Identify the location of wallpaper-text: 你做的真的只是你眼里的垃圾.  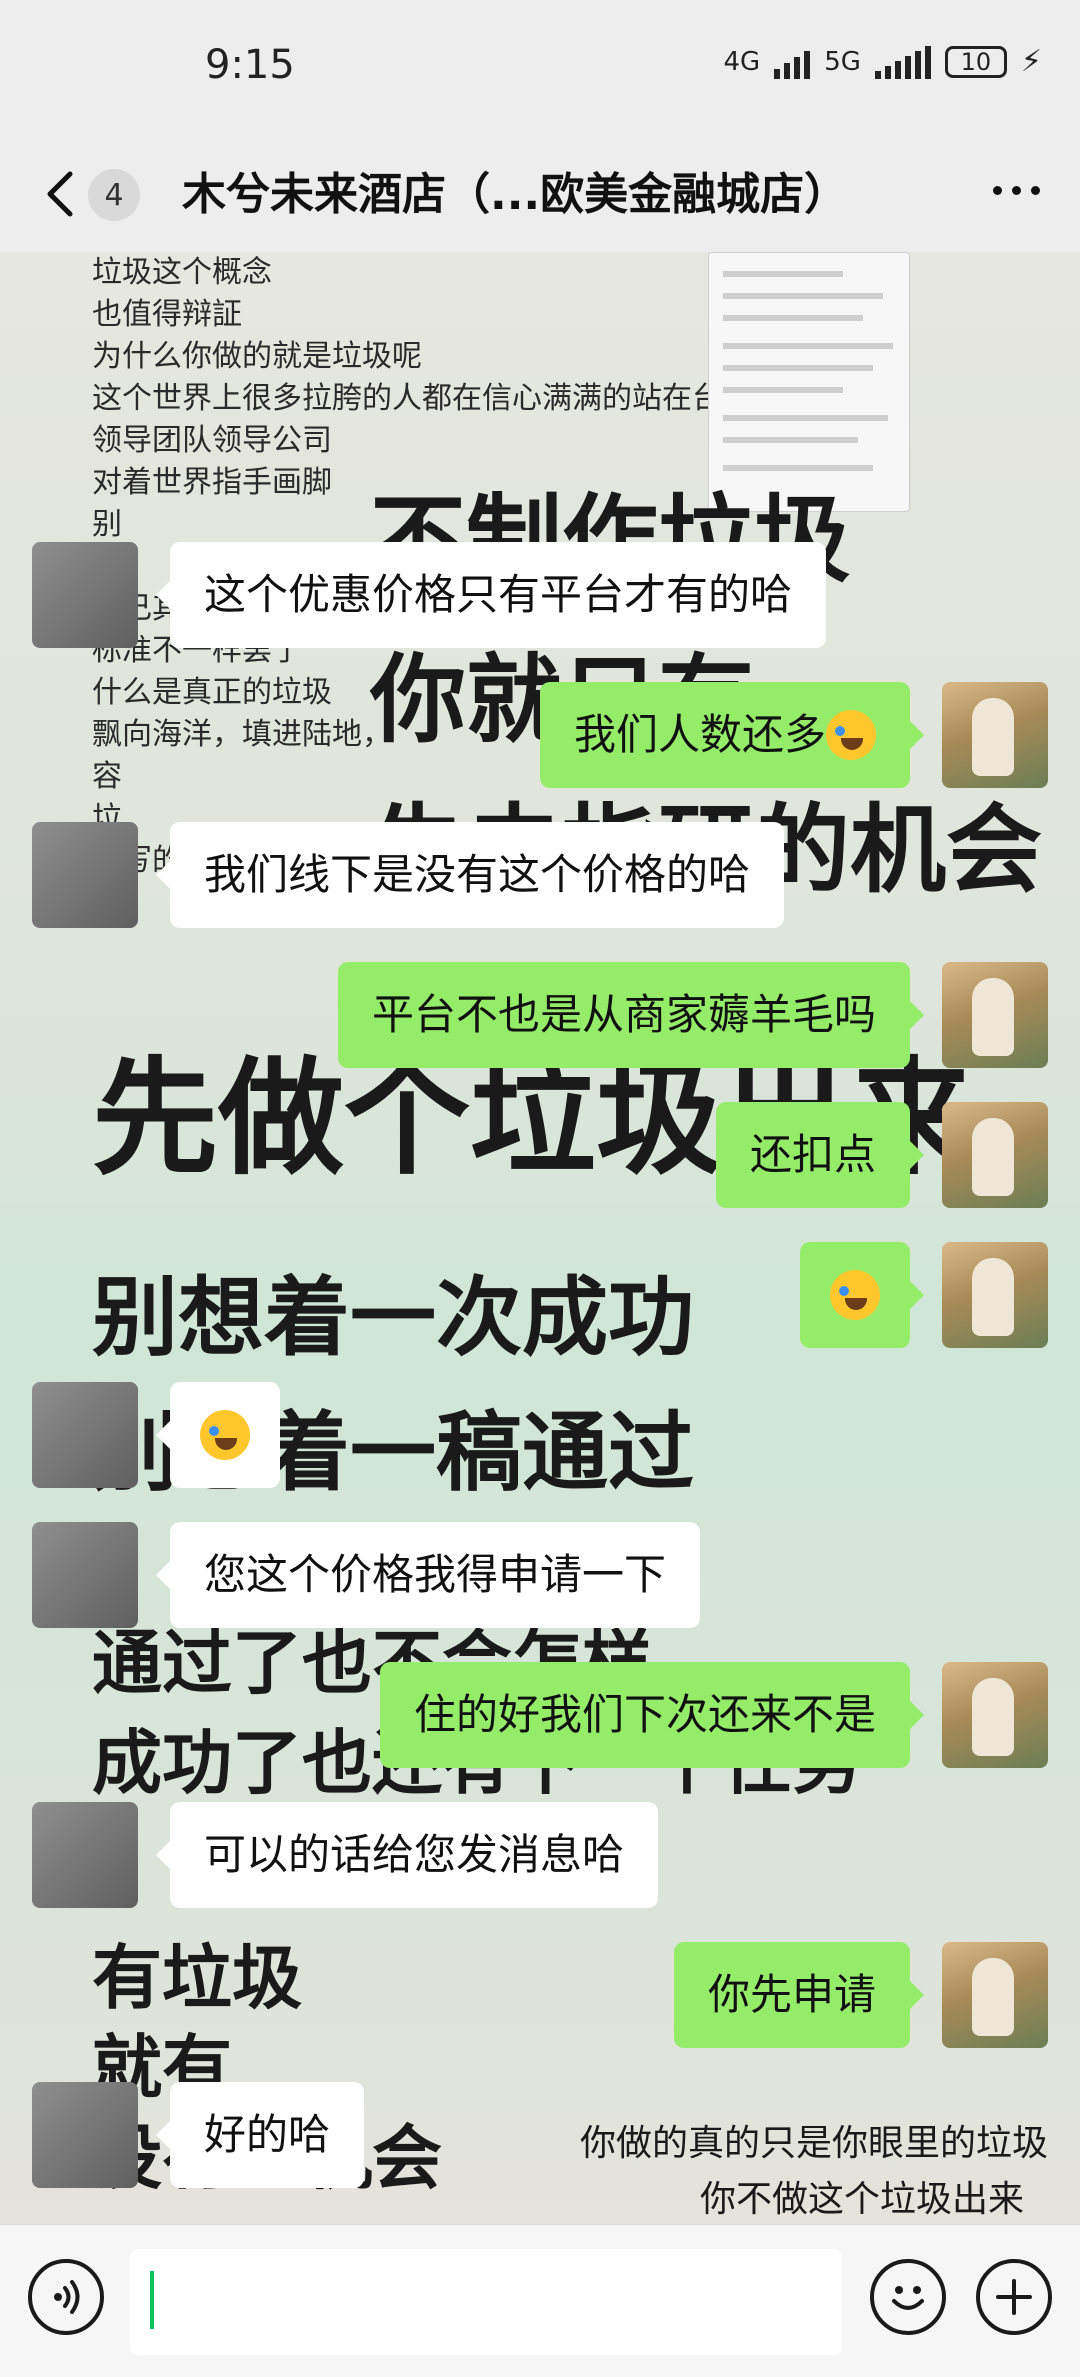
(814, 2143).